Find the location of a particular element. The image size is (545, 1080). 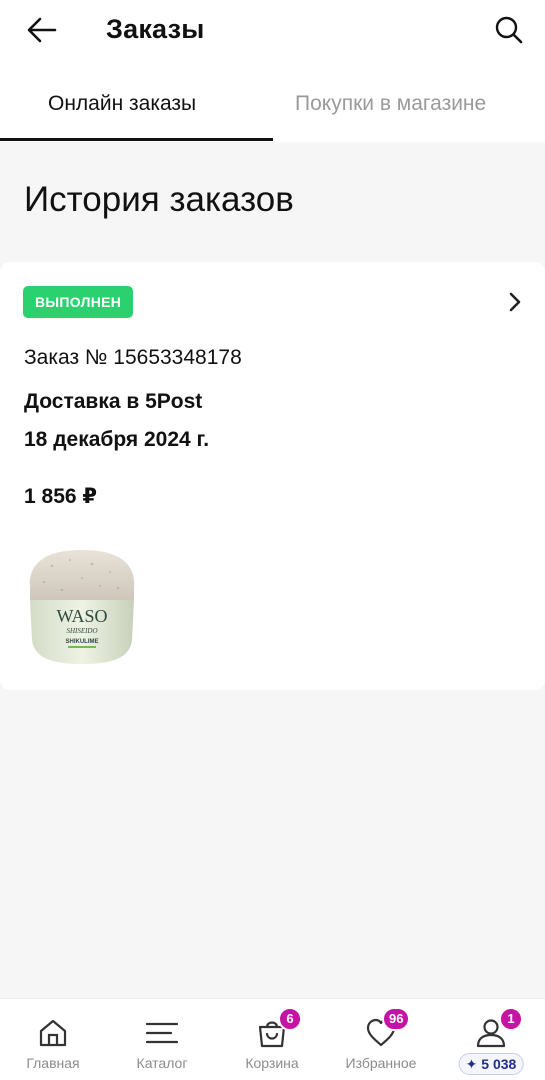

nav-profile: 1 ✦ 5 038 is located at coordinates (491, 1042).